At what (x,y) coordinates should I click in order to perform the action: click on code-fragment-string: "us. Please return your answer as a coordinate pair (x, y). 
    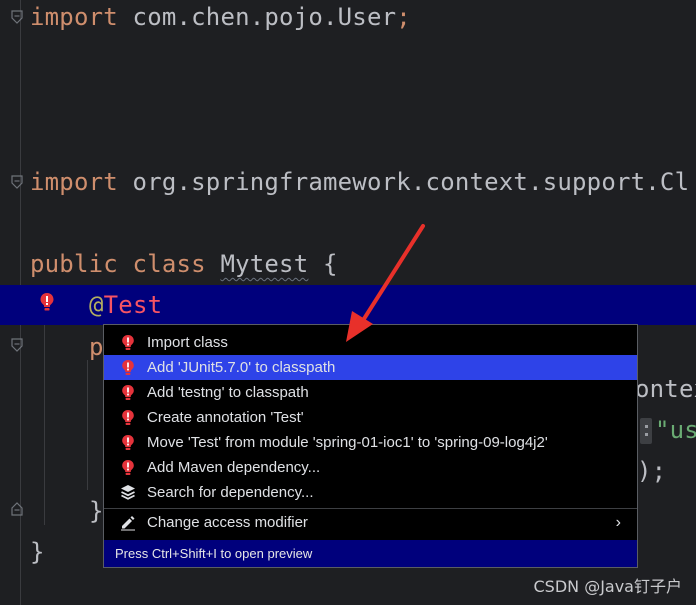
    Looking at the image, I should click on (675, 430).